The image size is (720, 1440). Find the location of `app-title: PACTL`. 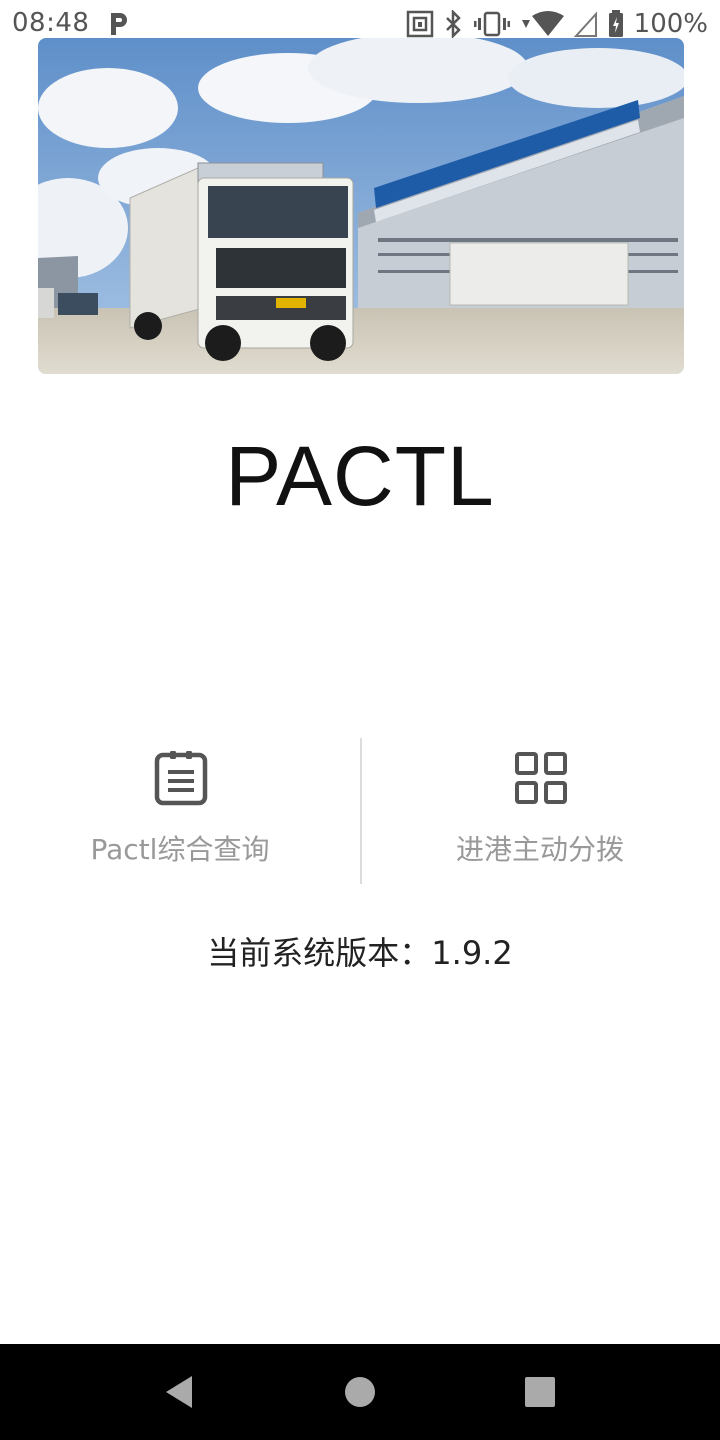

app-title: PACTL is located at coordinates (360, 476).